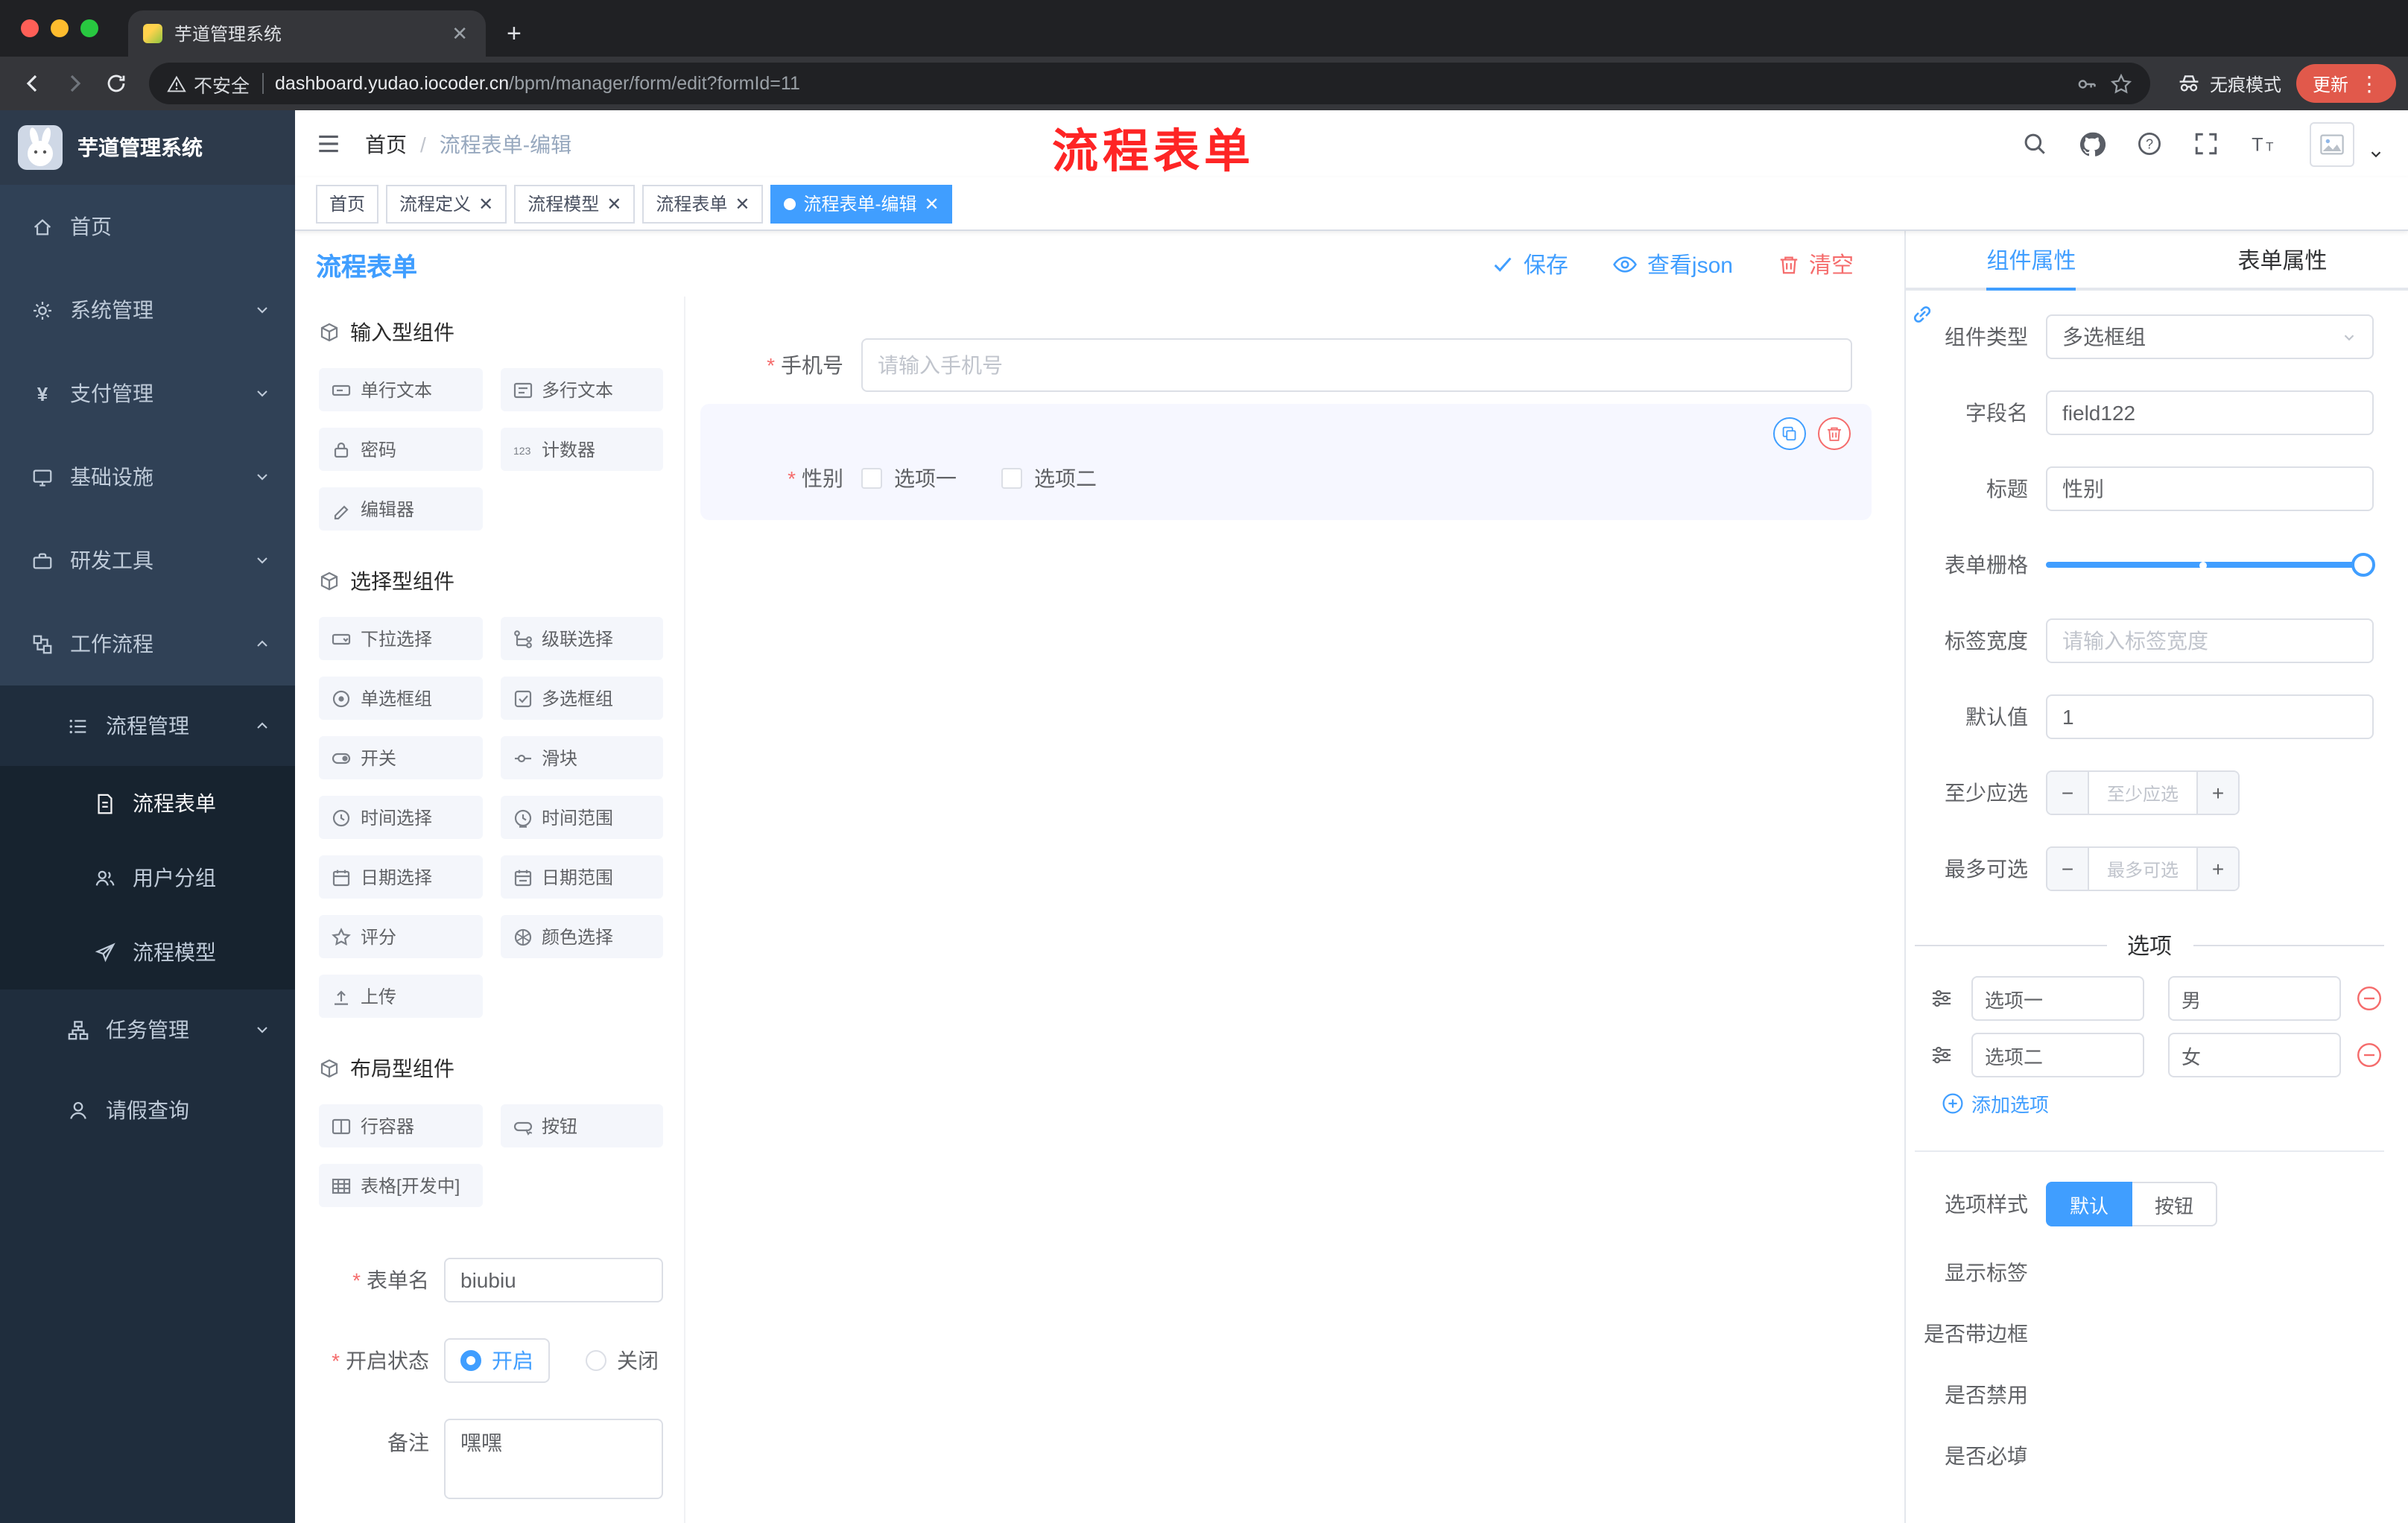  What do you see at coordinates (147, 477) in the screenshot?
I see `sidebar-item-infrastructure: 基础设施` at bounding box center [147, 477].